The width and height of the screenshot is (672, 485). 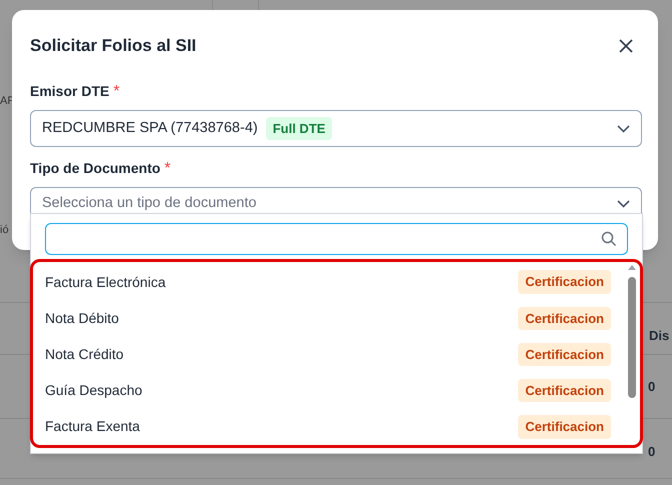 I want to click on select-value: REDCUMBRE SPA (77438768-4), so click(x=150, y=128).